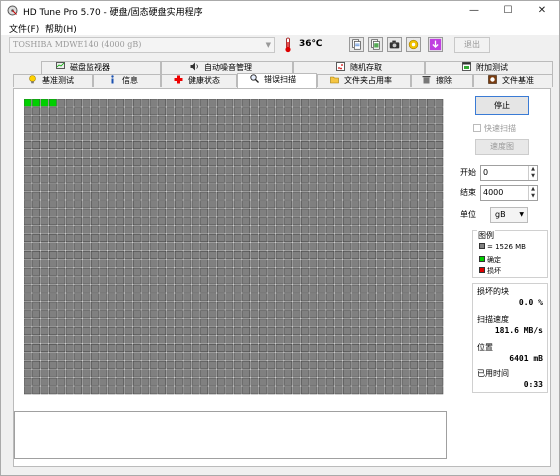 The width and height of the screenshot is (560, 476). I want to click on close-button: ✕, so click(542, 11).